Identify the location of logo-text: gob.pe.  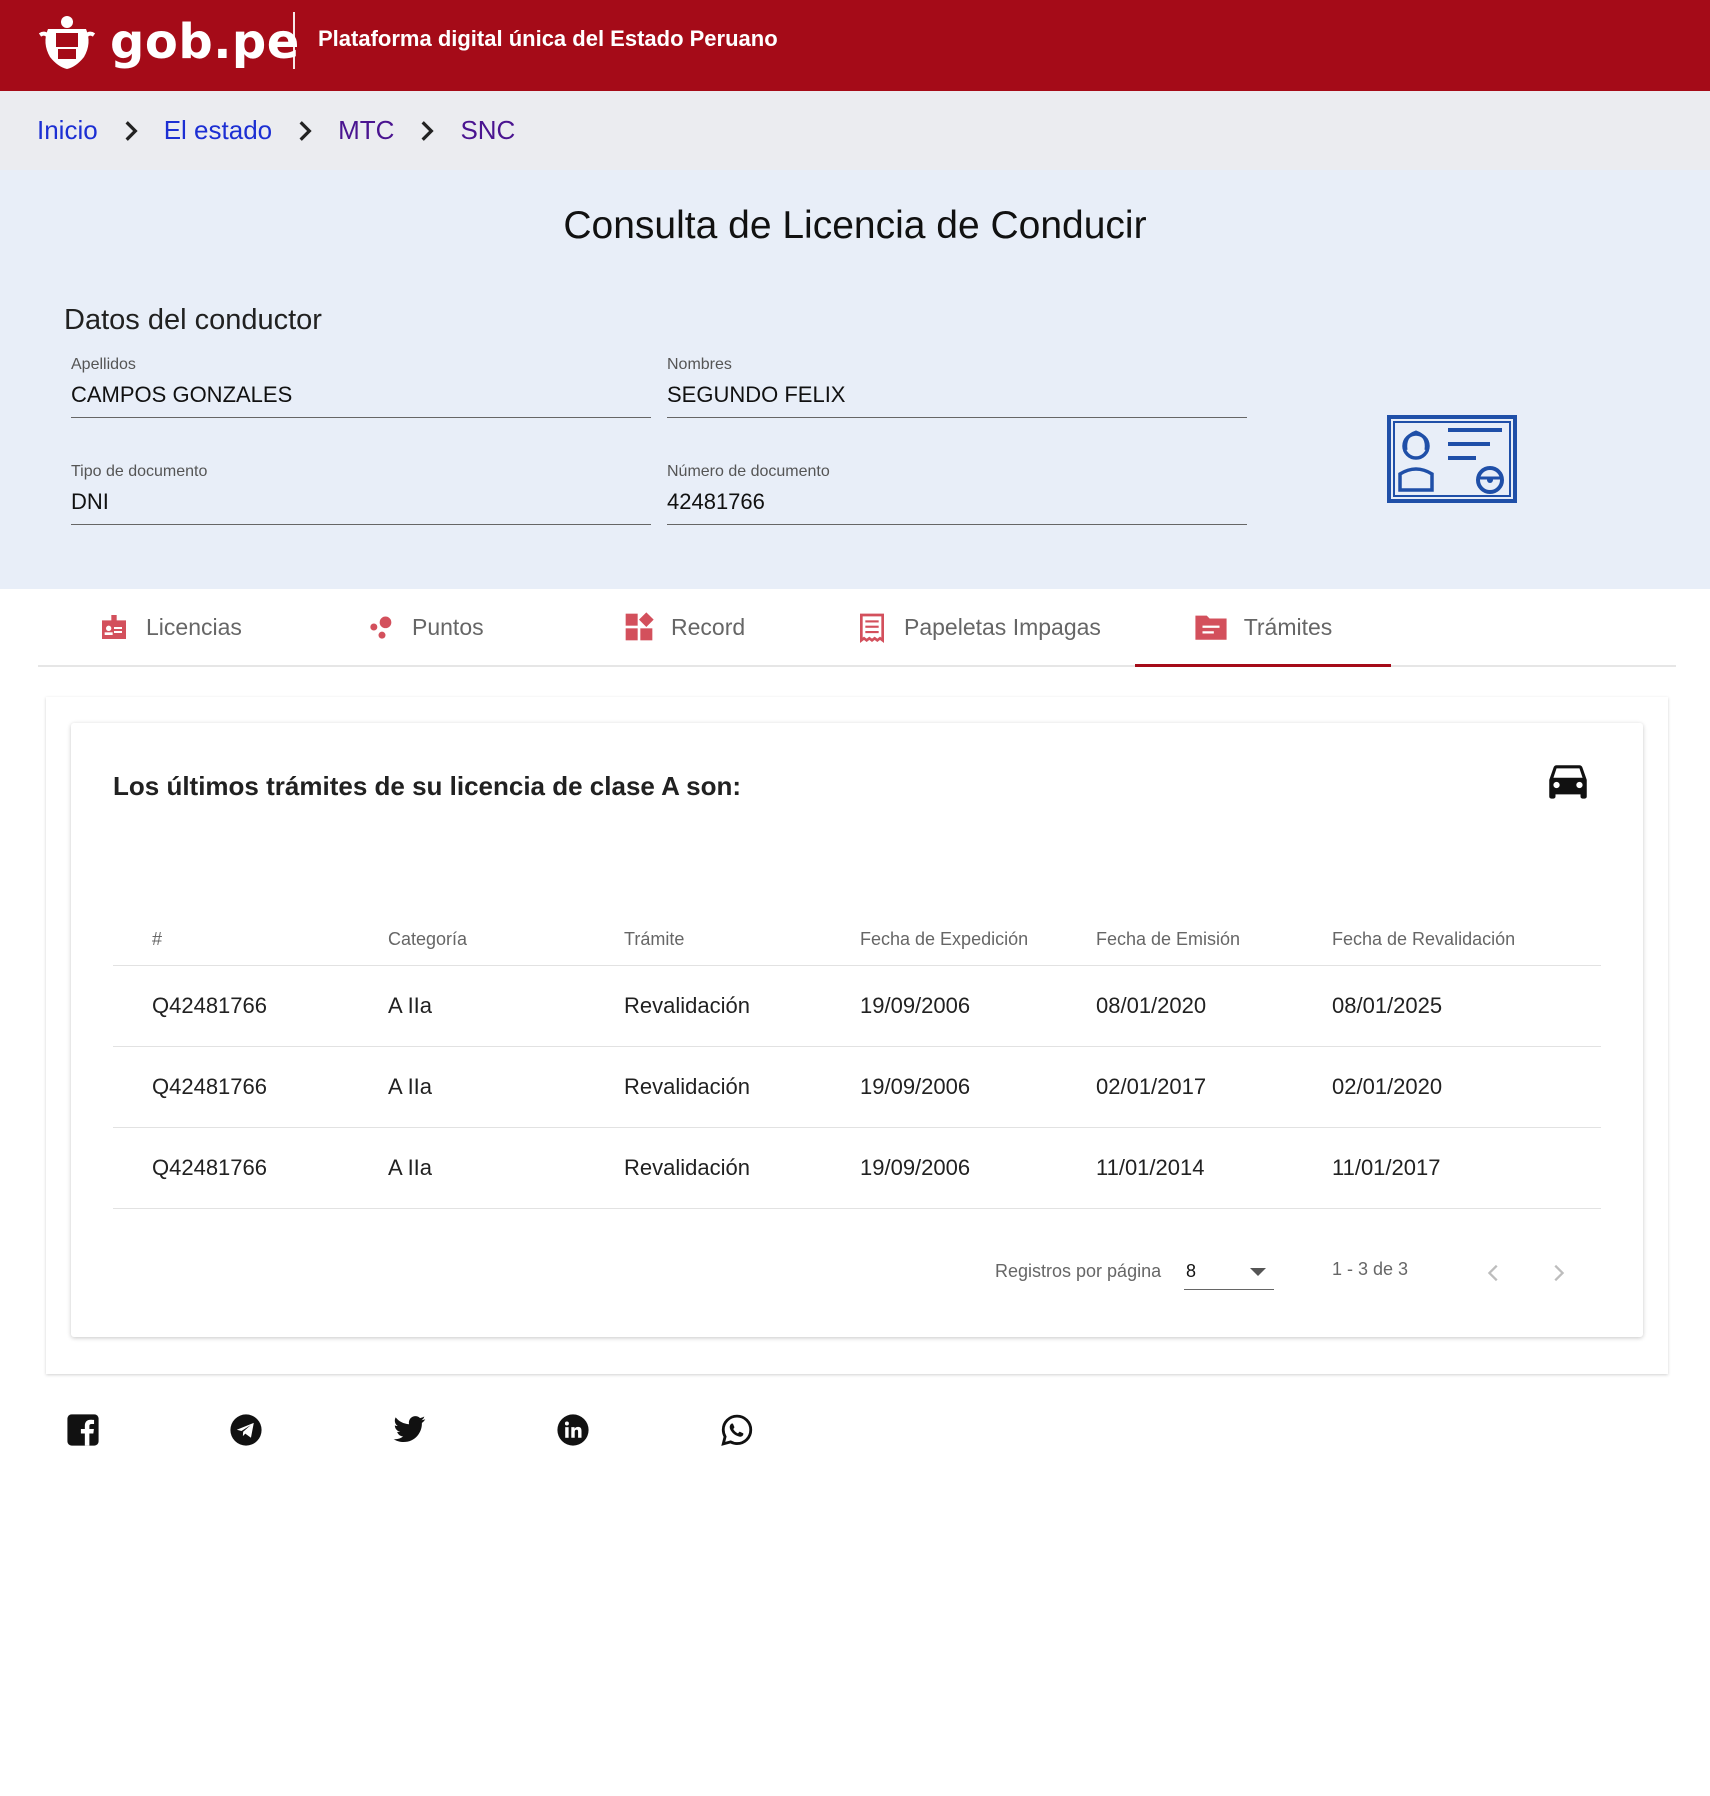
(205, 42).